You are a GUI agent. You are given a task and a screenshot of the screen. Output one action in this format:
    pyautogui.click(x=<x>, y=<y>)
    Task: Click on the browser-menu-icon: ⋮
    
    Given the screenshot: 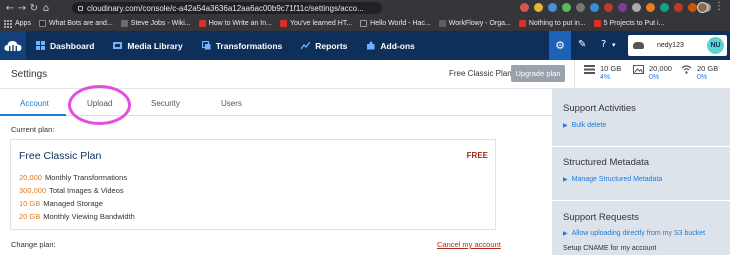 What is the action you would take?
    pyautogui.click(x=719, y=6)
    